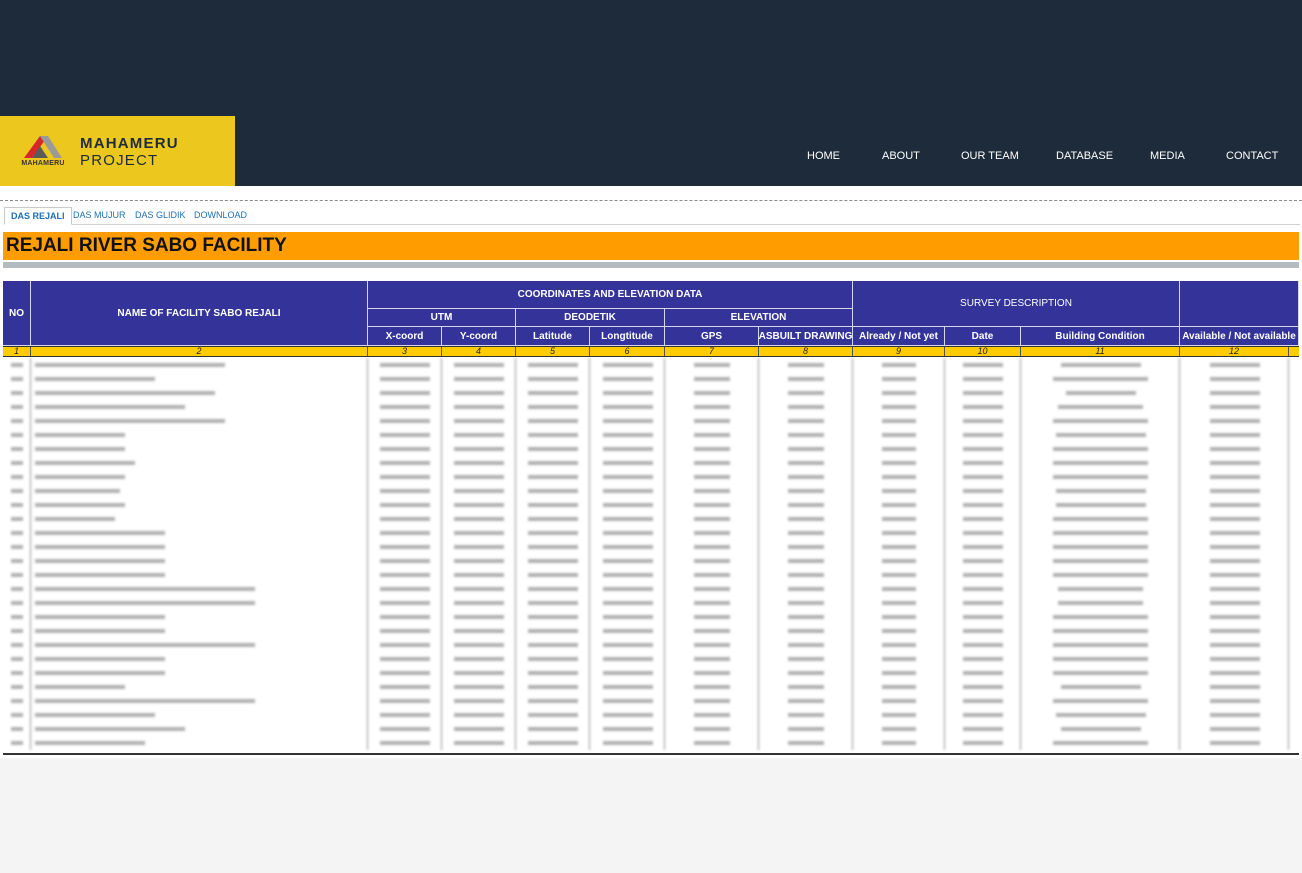 This screenshot has width=1302, height=873. What do you see at coordinates (1252, 156) in the screenshot?
I see `nav-contact: CONTACT` at bounding box center [1252, 156].